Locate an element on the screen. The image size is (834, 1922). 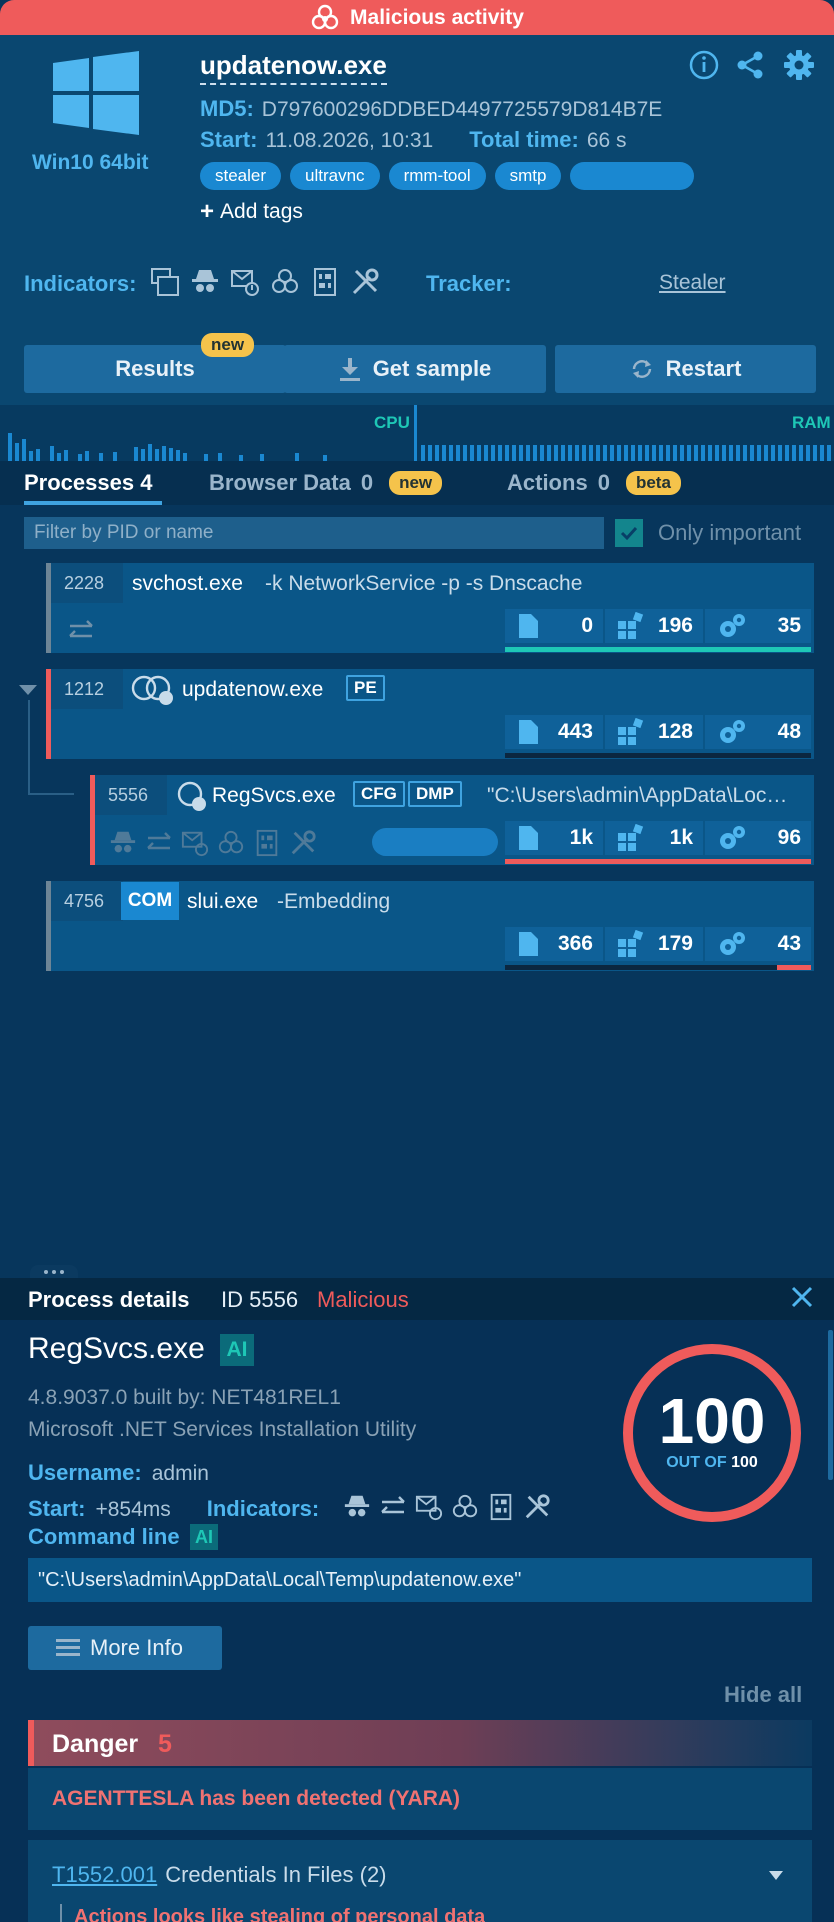
restart-button: Restart is located at coordinates (685, 369).